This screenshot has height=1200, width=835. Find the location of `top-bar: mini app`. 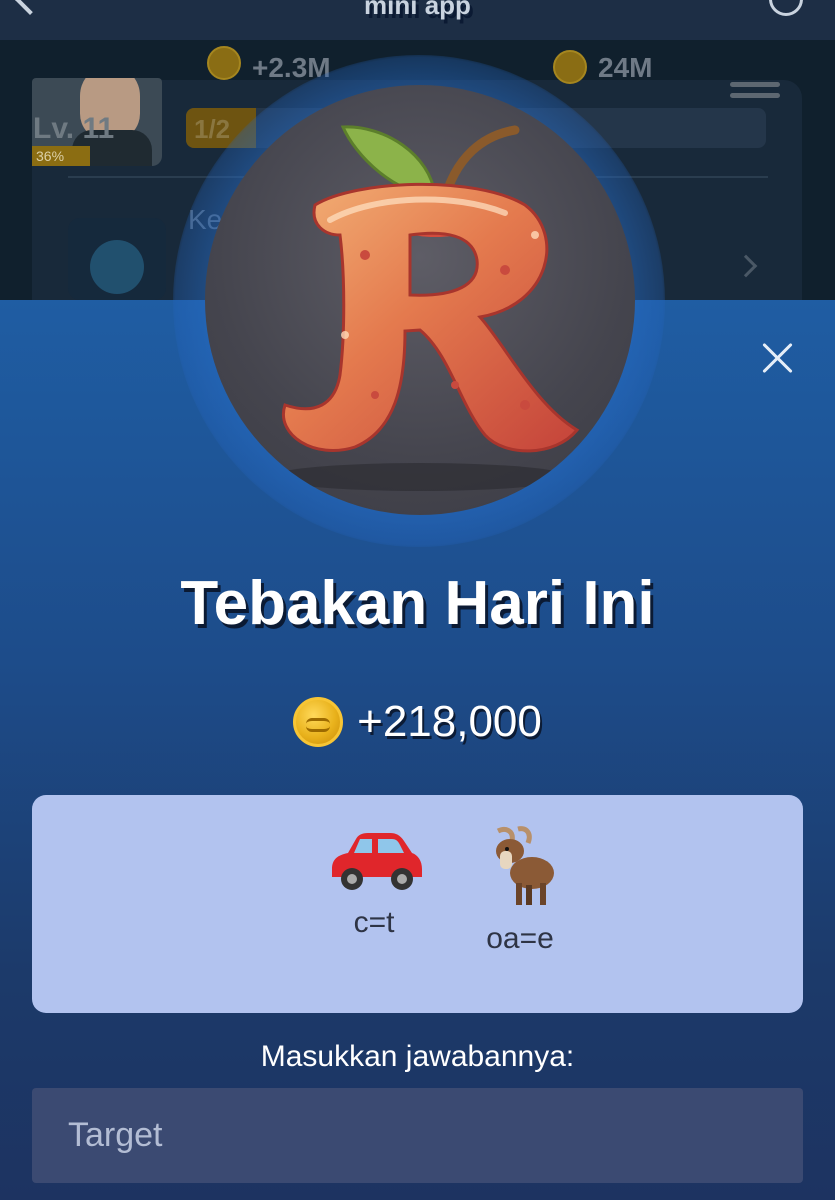

top-bar: mini app is located at coordinates (417, 20).